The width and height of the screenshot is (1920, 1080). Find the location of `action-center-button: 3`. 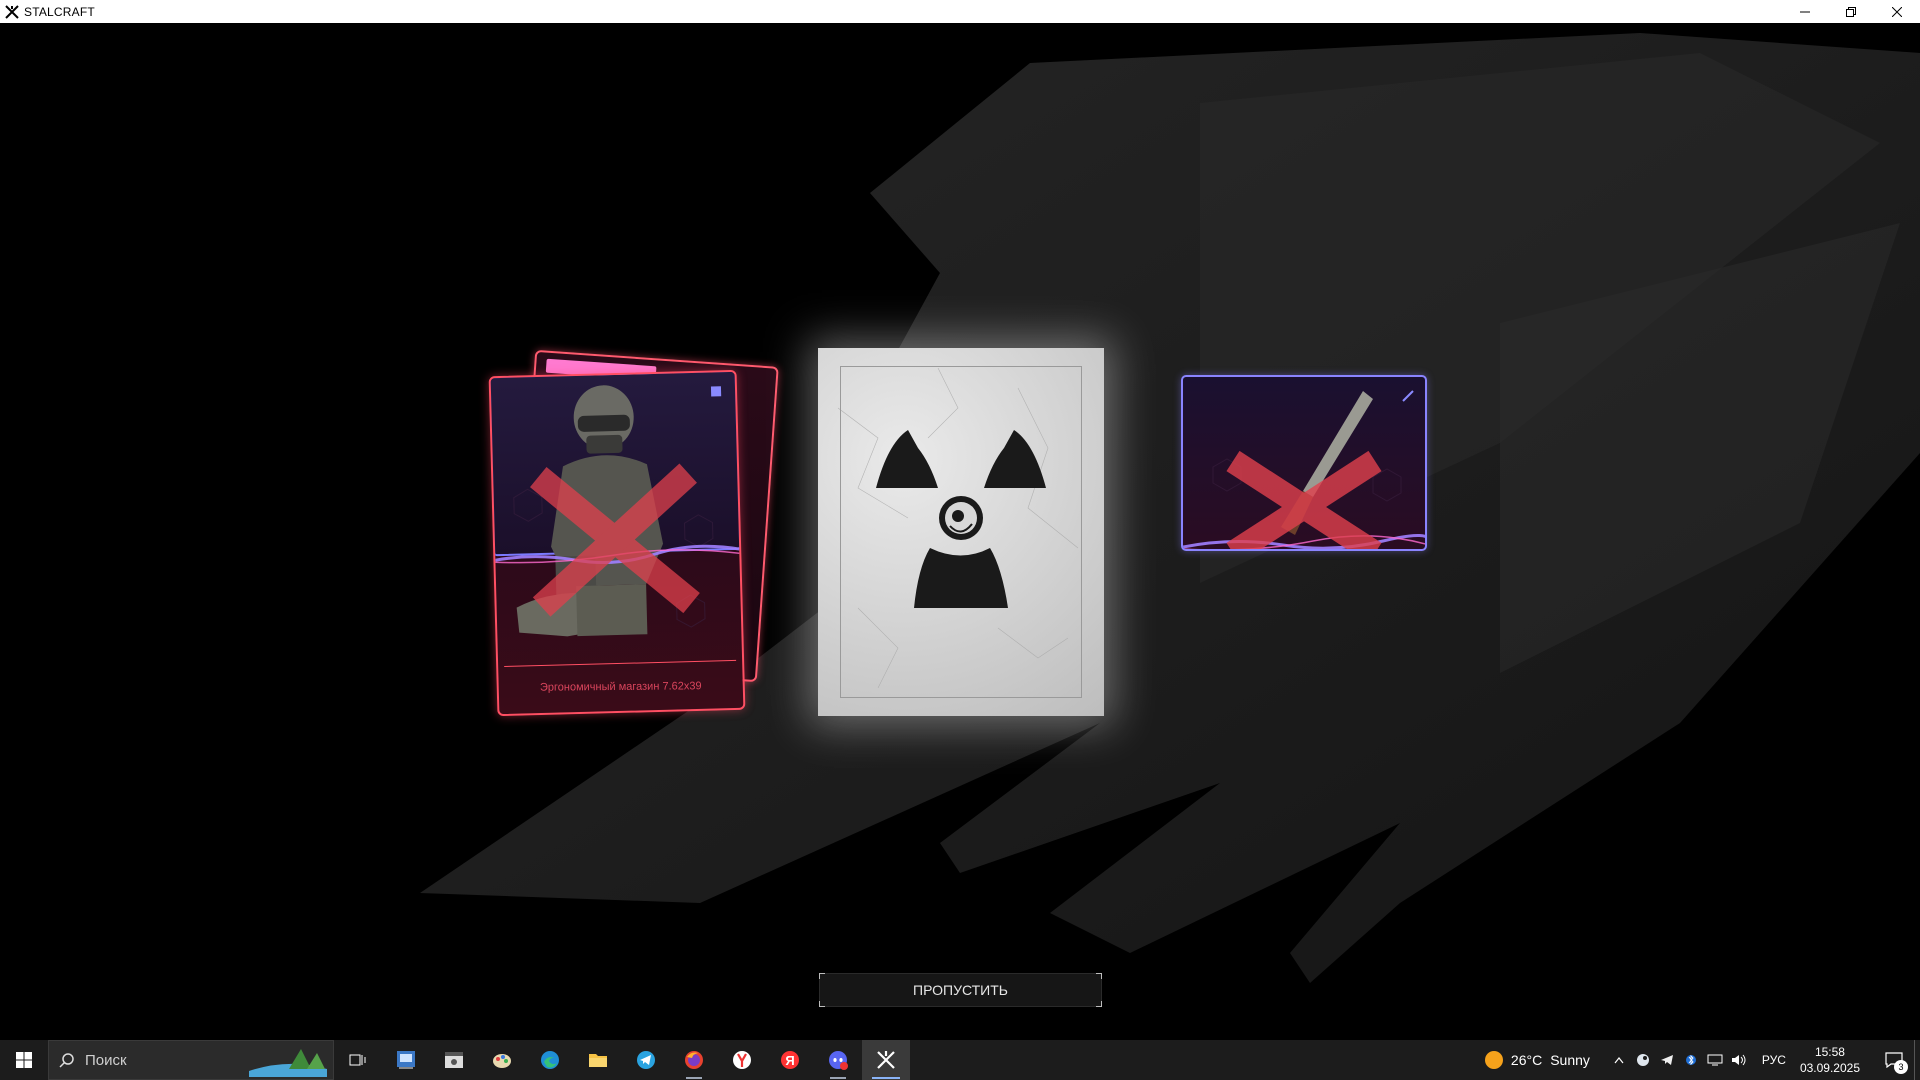

action-center-button: 3 is located at coordinates (1894, 1060).